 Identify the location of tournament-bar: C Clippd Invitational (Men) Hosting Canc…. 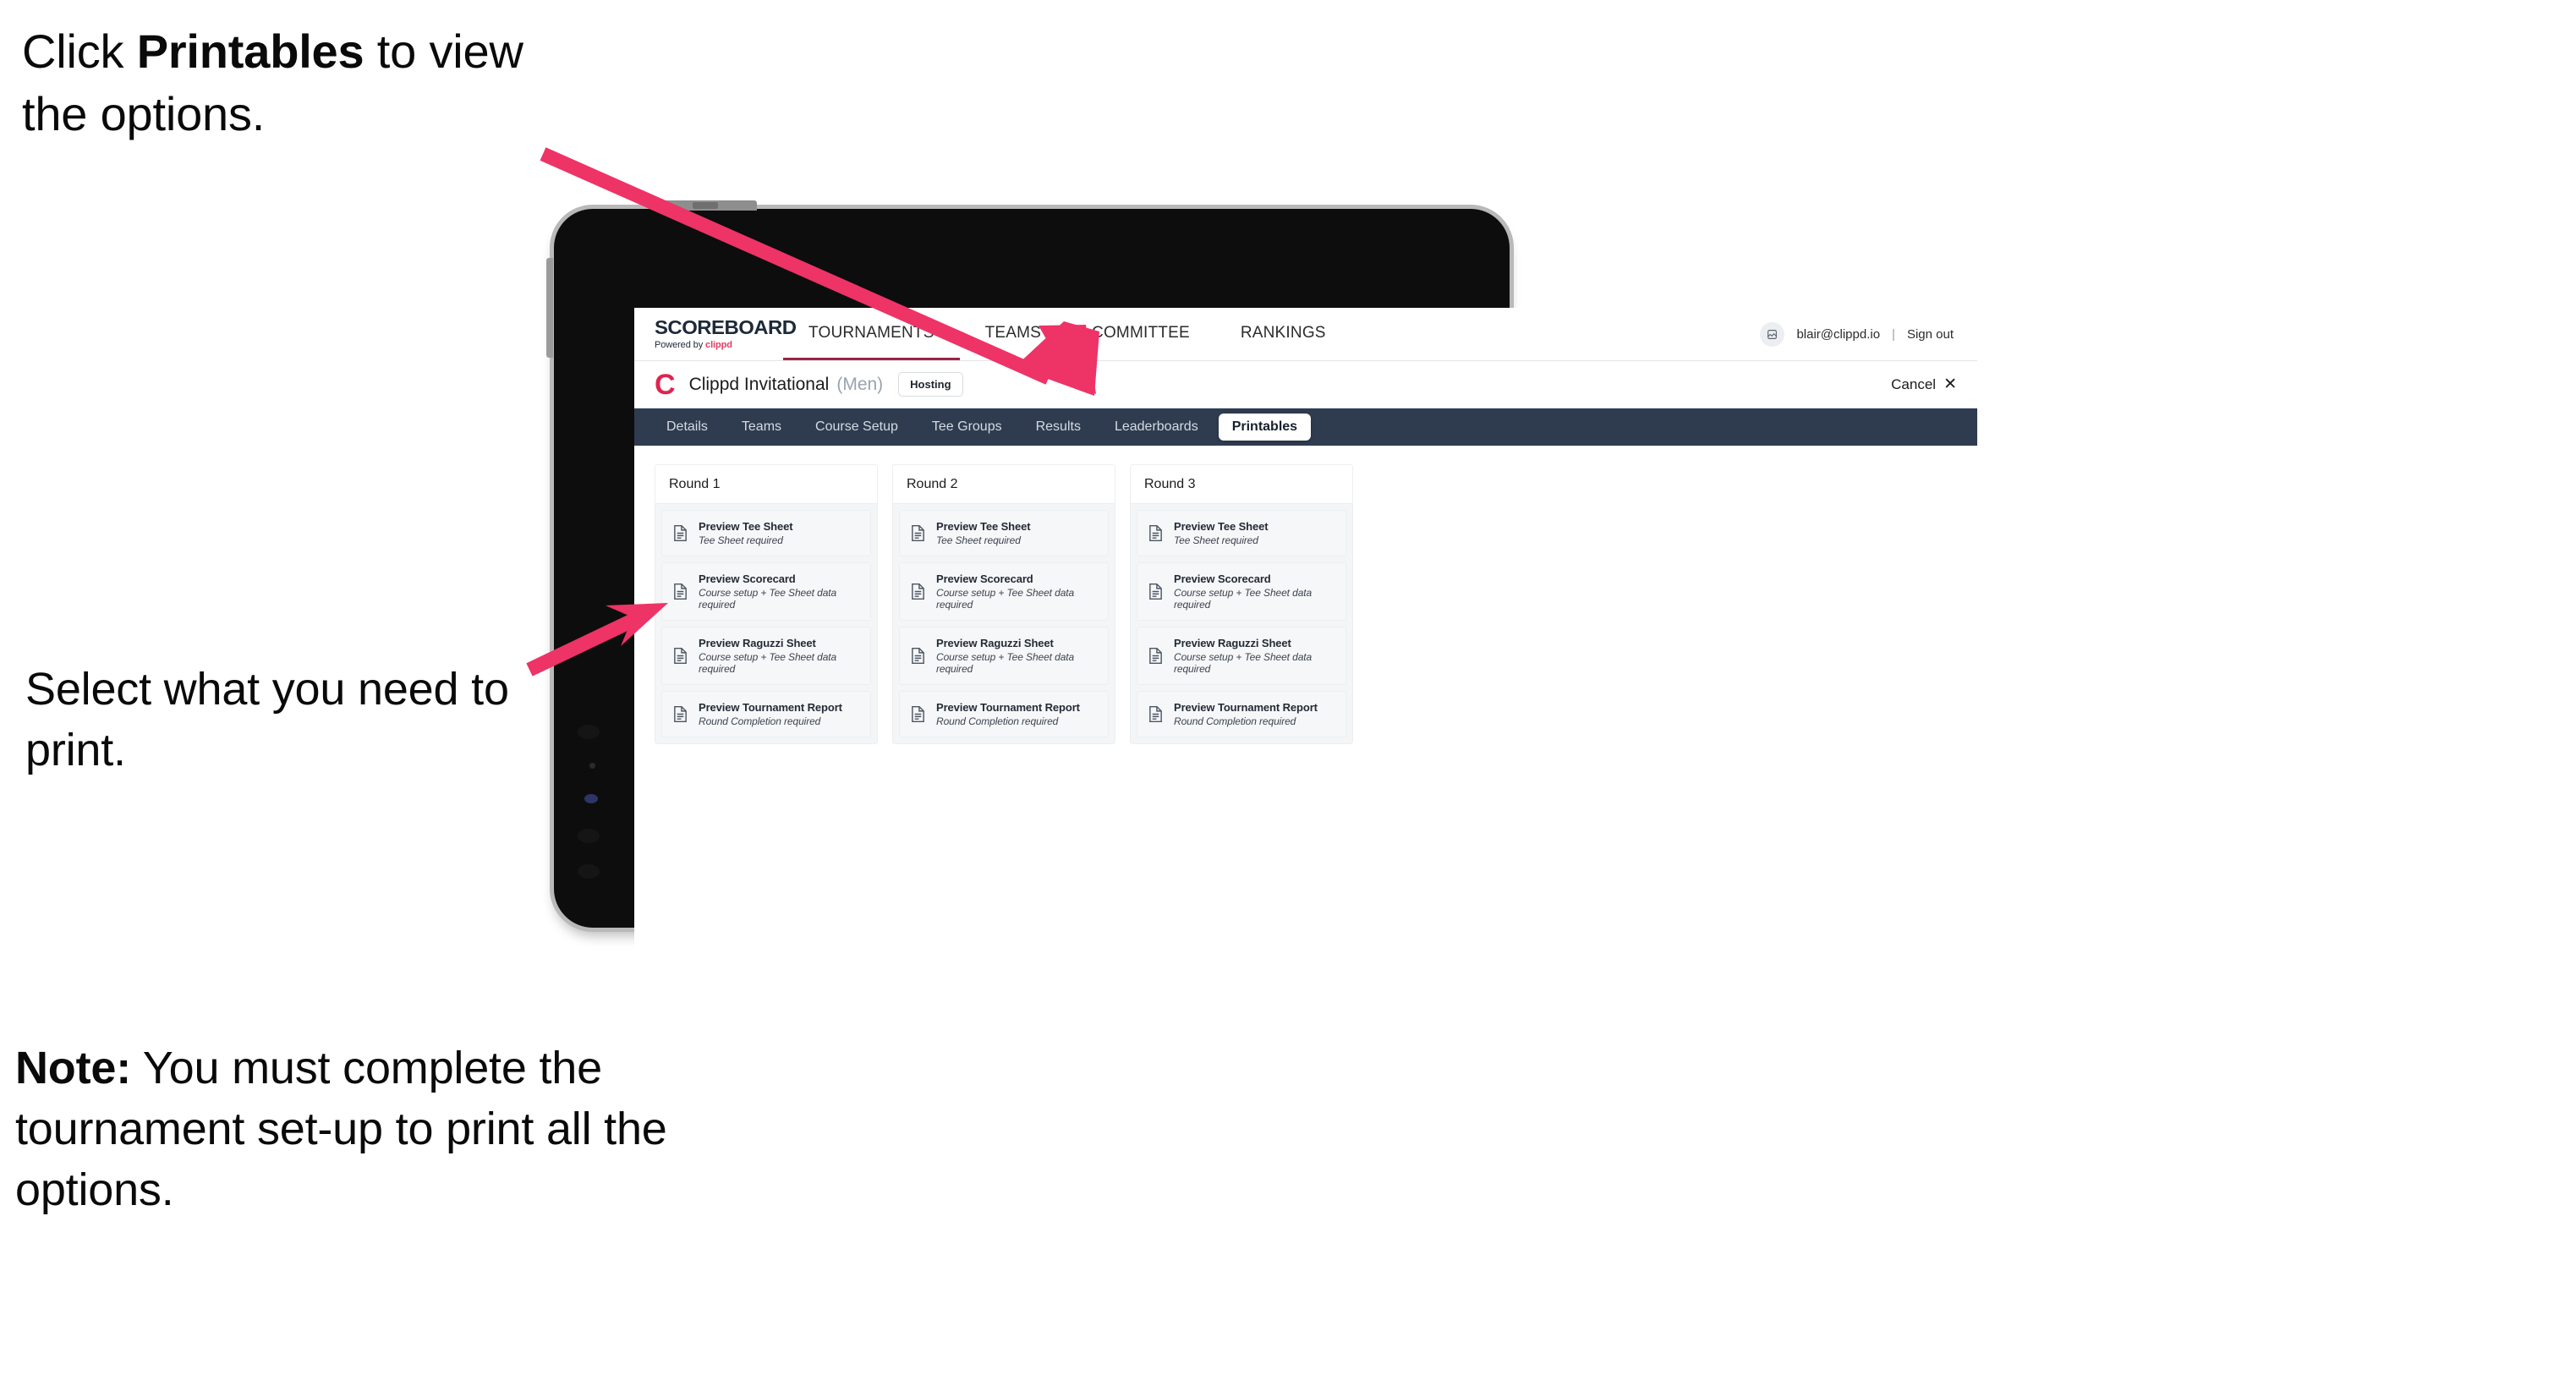
(1305, 384).